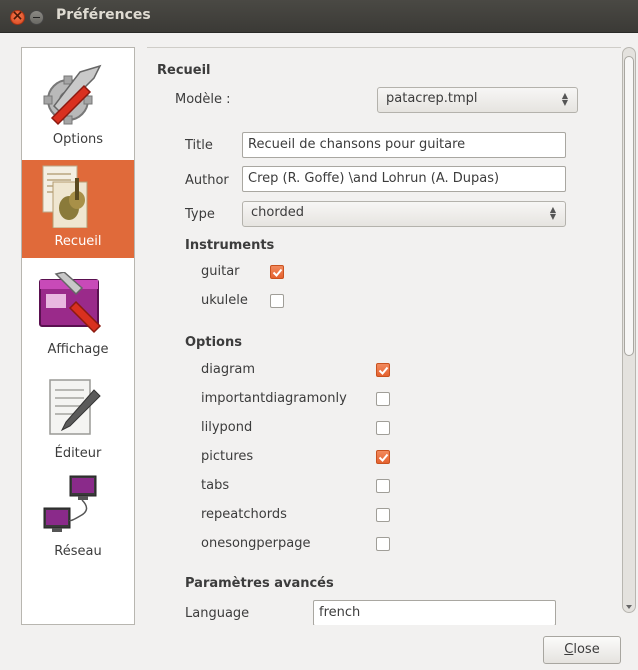 The width and height of the screenshot is (638, 670). What do you see at coordinates (17, 16) in the screenshot?
I see `window-close-icon` at bounding box center [17, 16].